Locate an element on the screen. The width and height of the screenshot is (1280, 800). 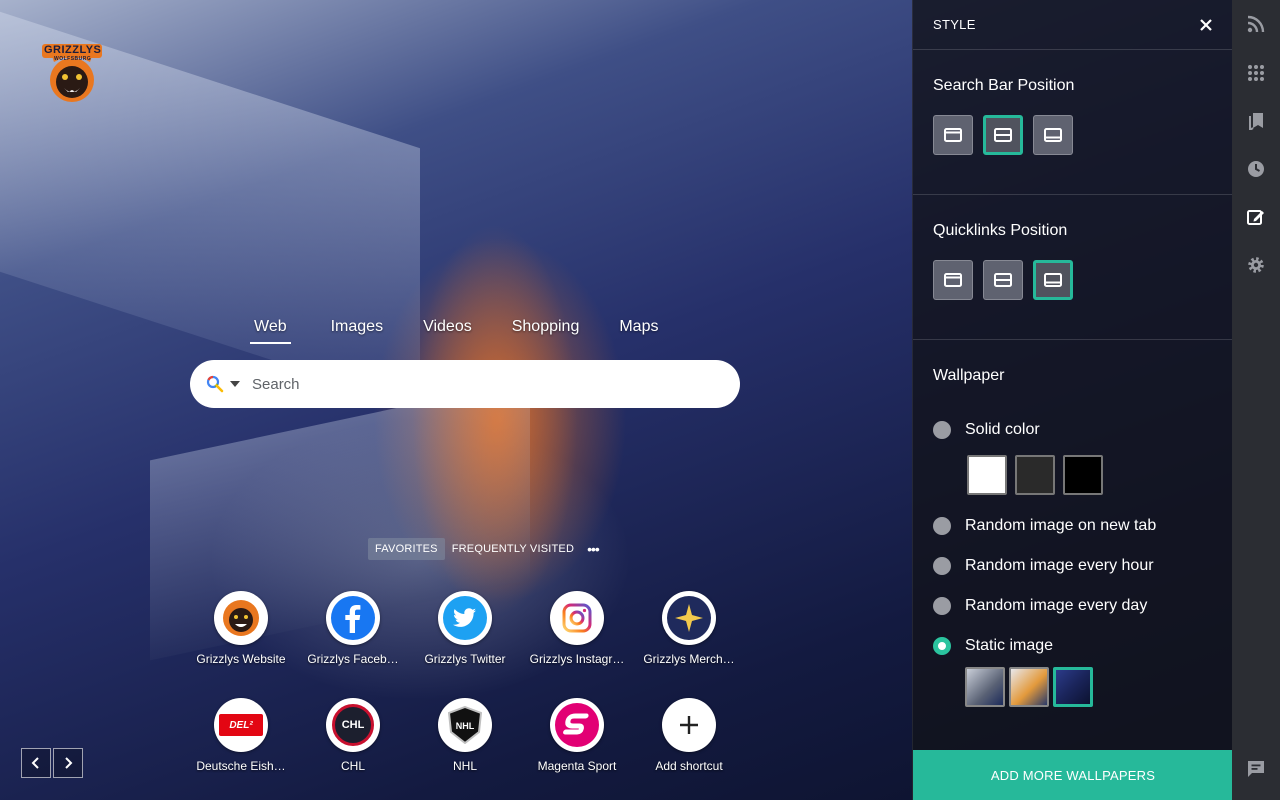
panel-header: STYLE is located at coordinates (1072, 25).